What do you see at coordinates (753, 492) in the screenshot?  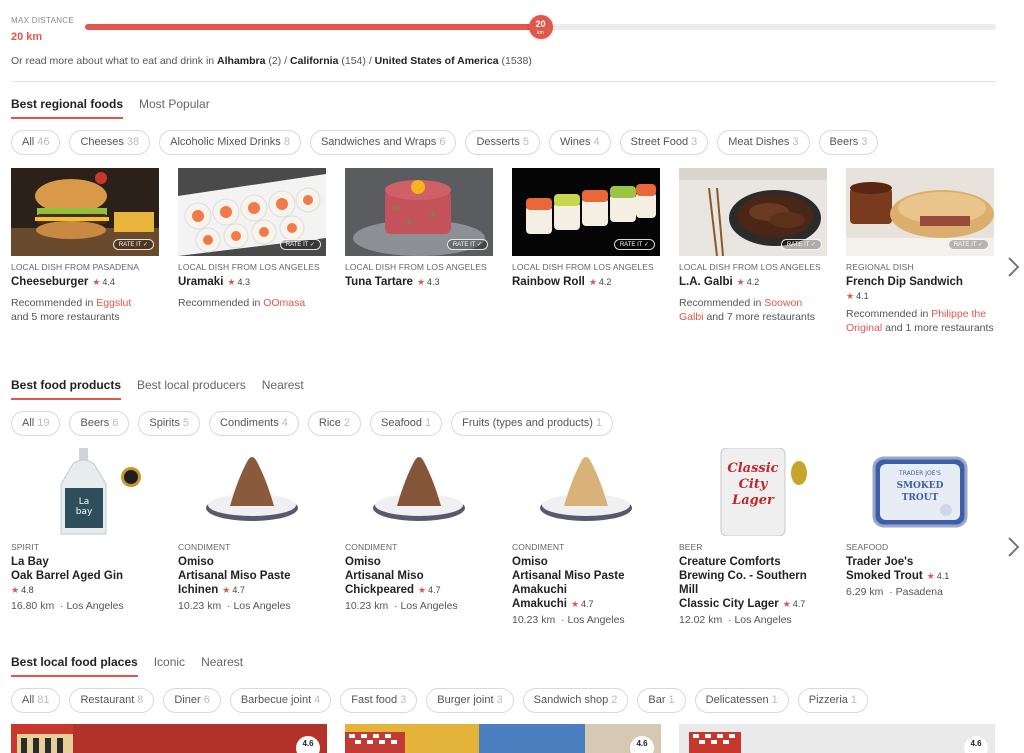 I see `product-image: Classic City Lager` at bounding box center [753, 492].